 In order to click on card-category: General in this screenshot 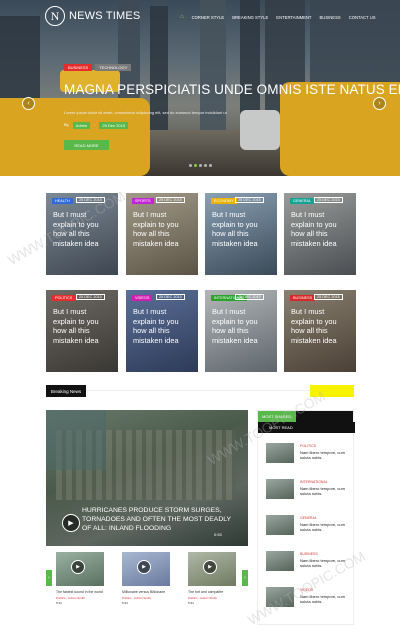, I will do `click(302, 201)`.